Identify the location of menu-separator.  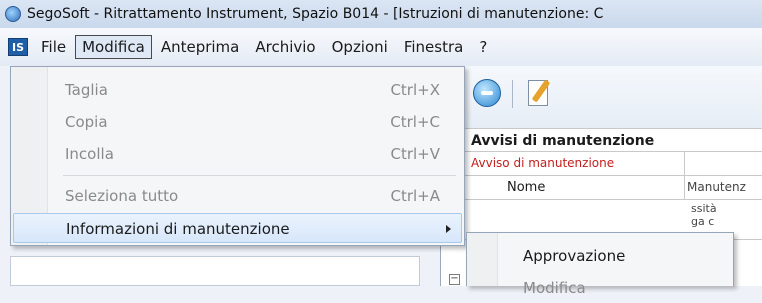
(259, 175).